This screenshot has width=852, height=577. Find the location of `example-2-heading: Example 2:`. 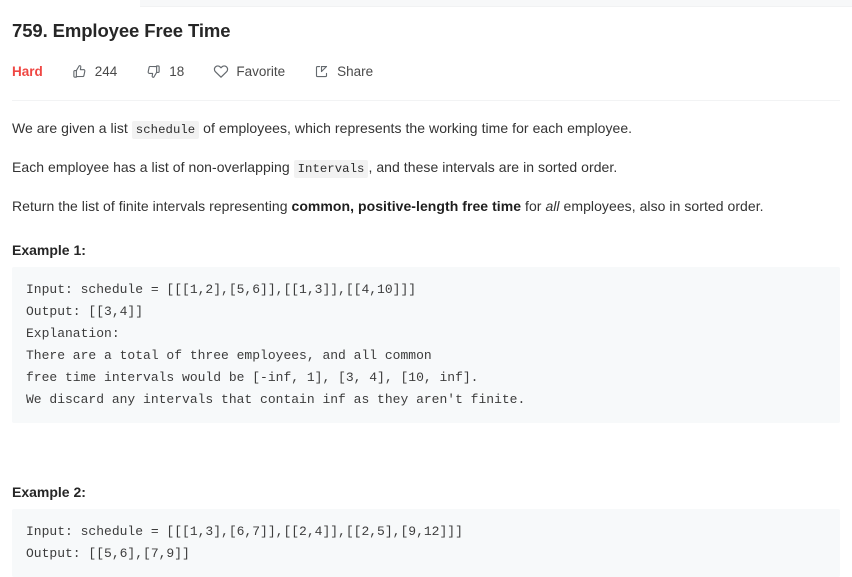

example-2-heading: Example 2: is located at coordinates (49, 492).